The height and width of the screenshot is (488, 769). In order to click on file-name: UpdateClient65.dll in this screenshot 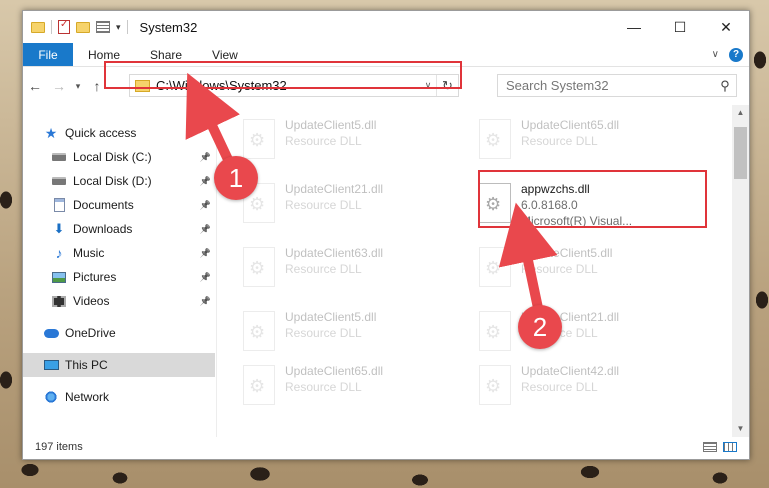, I will do `click(570, 125)`.